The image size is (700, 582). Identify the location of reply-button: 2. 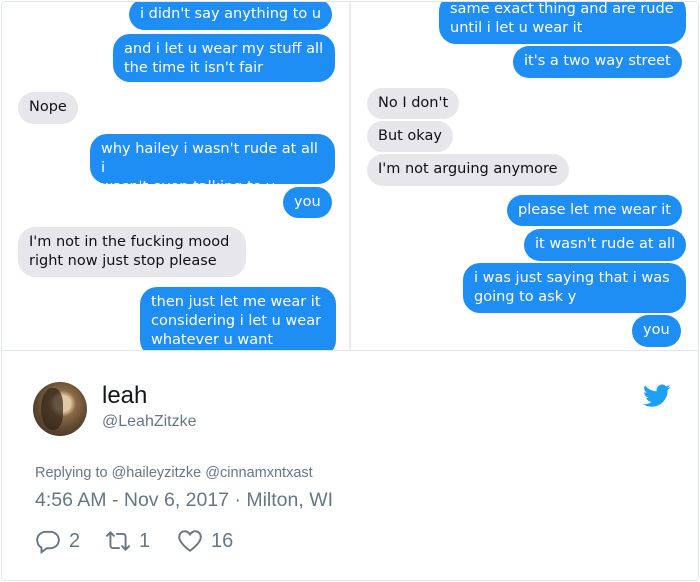
(57, 541).